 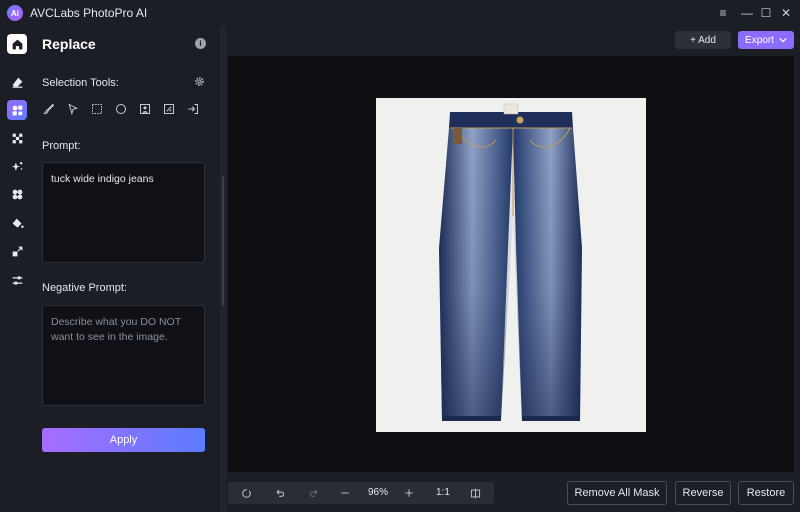 I want to click on app-logo: Ai, so click(x=15, y=13).